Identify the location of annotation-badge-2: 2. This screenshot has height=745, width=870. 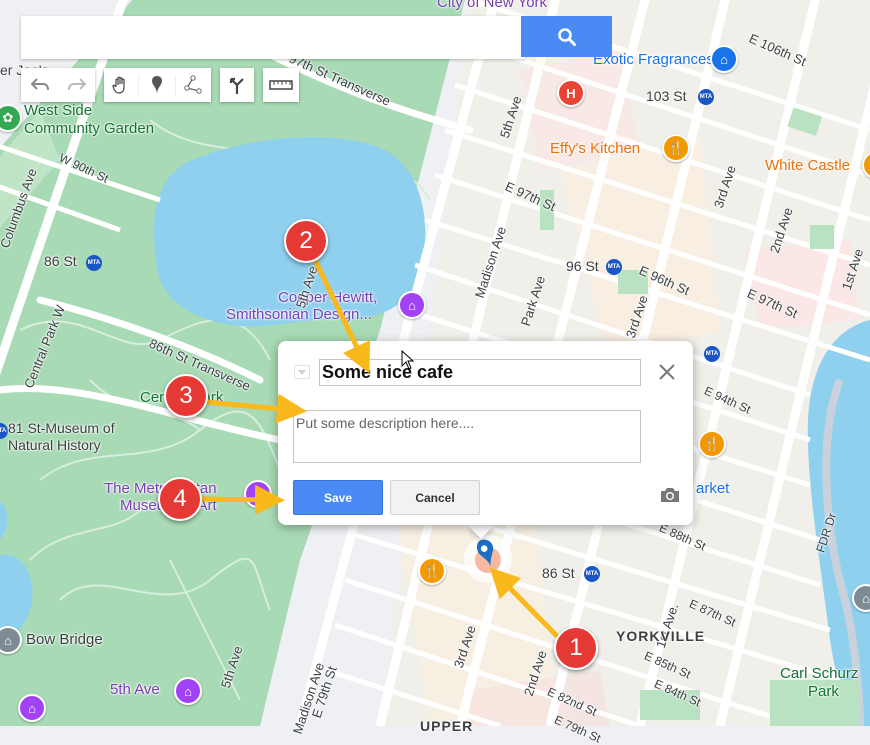
(306, 241).